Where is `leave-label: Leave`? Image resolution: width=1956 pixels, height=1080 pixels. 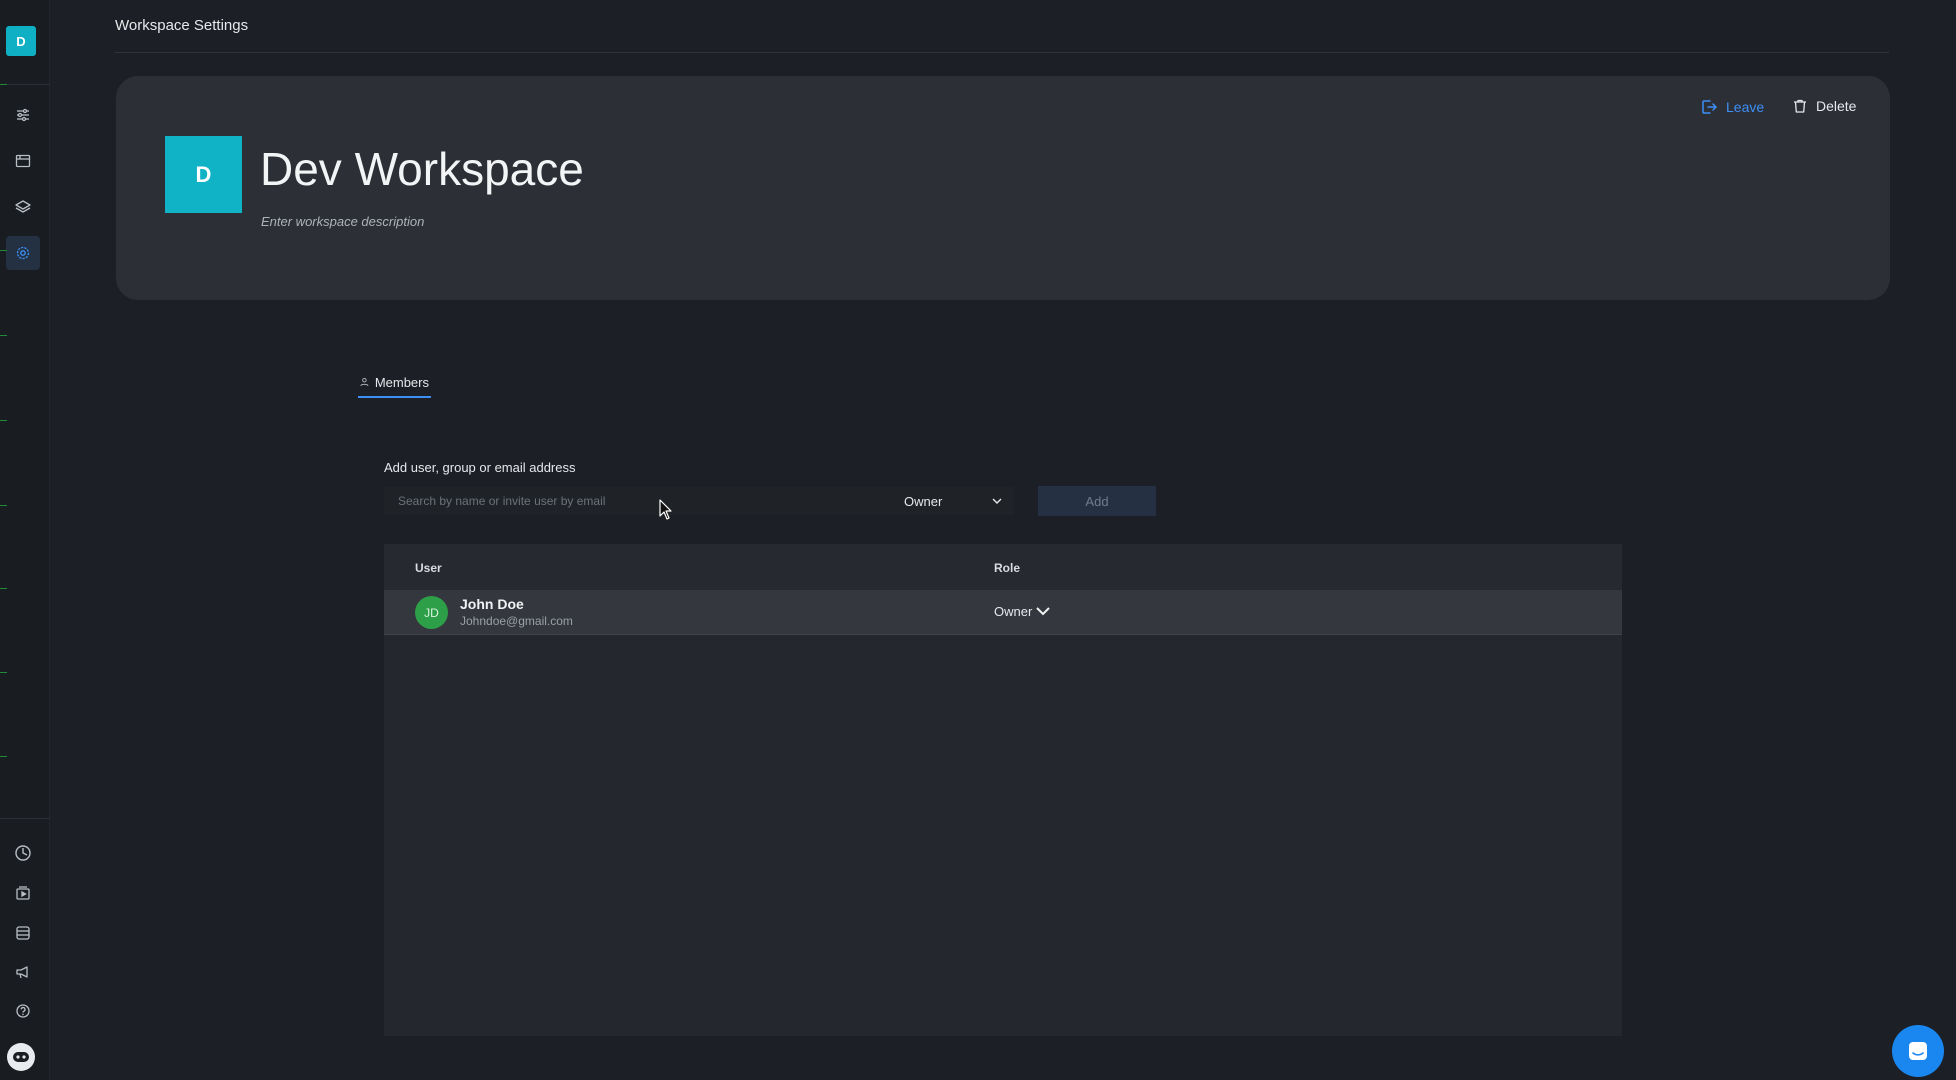
leave-label: Leave is located at coordinates (1745, 107).